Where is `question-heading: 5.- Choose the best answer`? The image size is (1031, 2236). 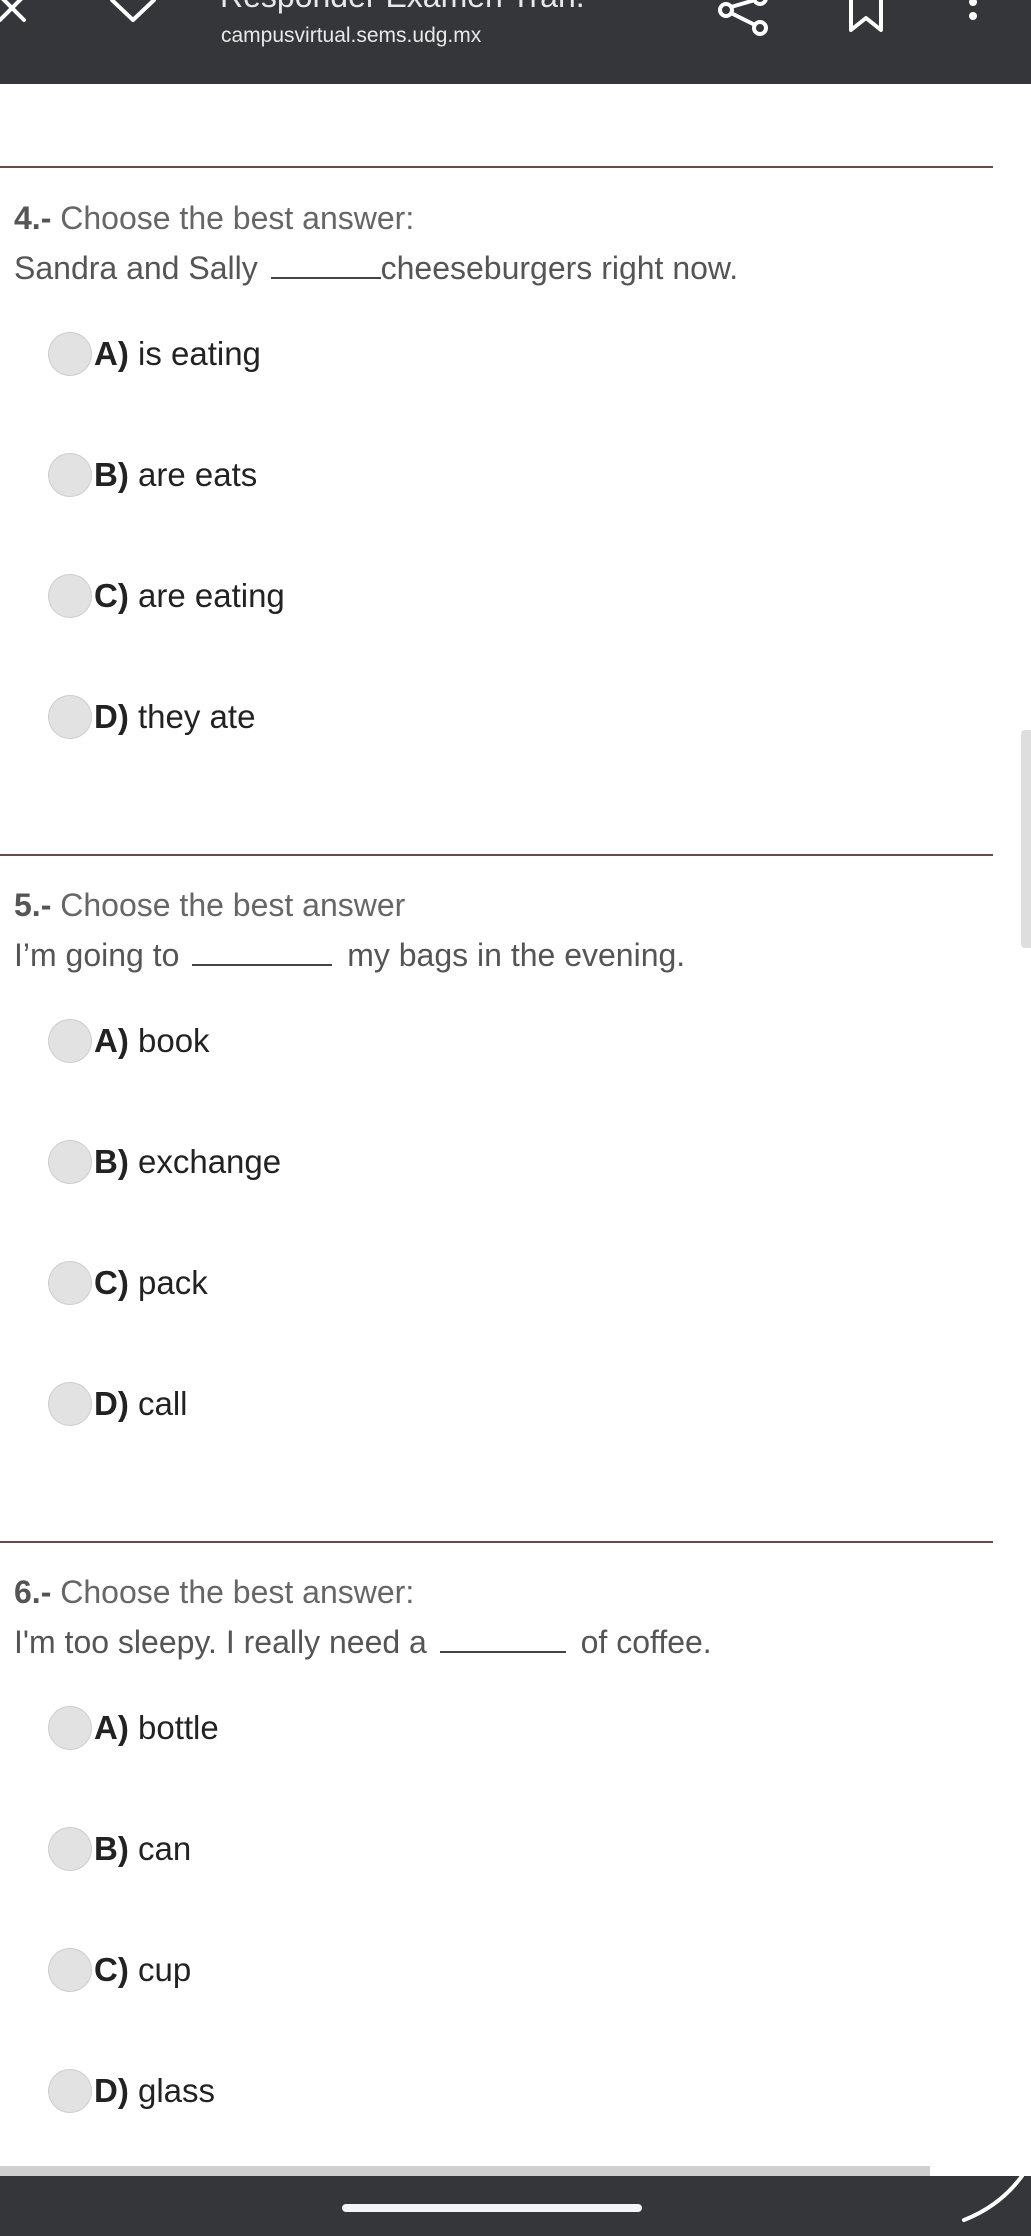 question-heading: 5.- Choose the best answer is located at coordinates (209, 905).